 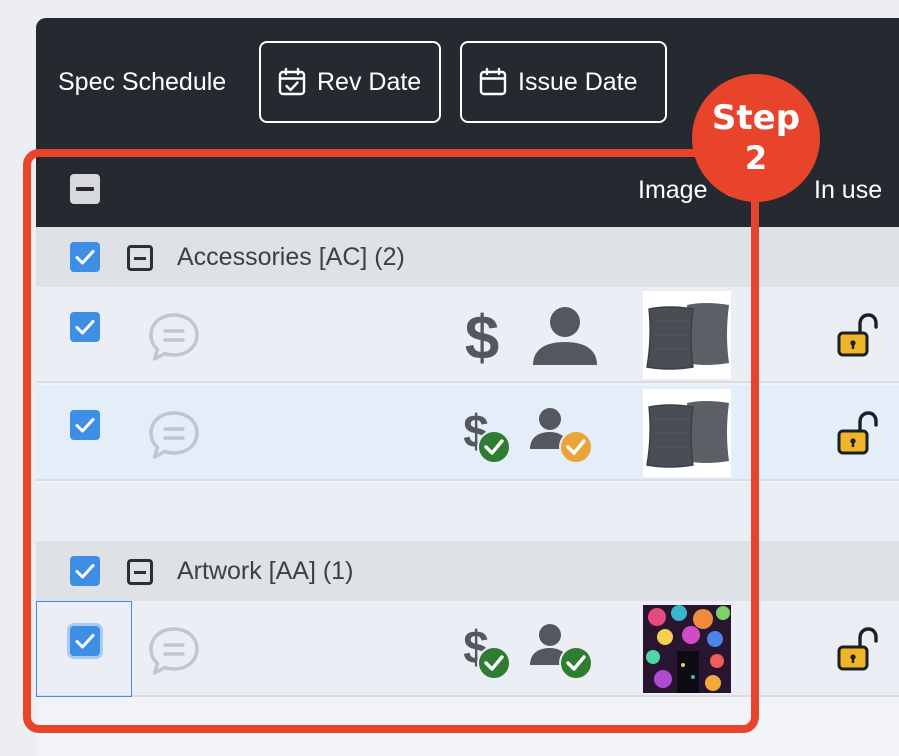 I want to click on column-header-in-use: In use, so click(x=848, y=190).